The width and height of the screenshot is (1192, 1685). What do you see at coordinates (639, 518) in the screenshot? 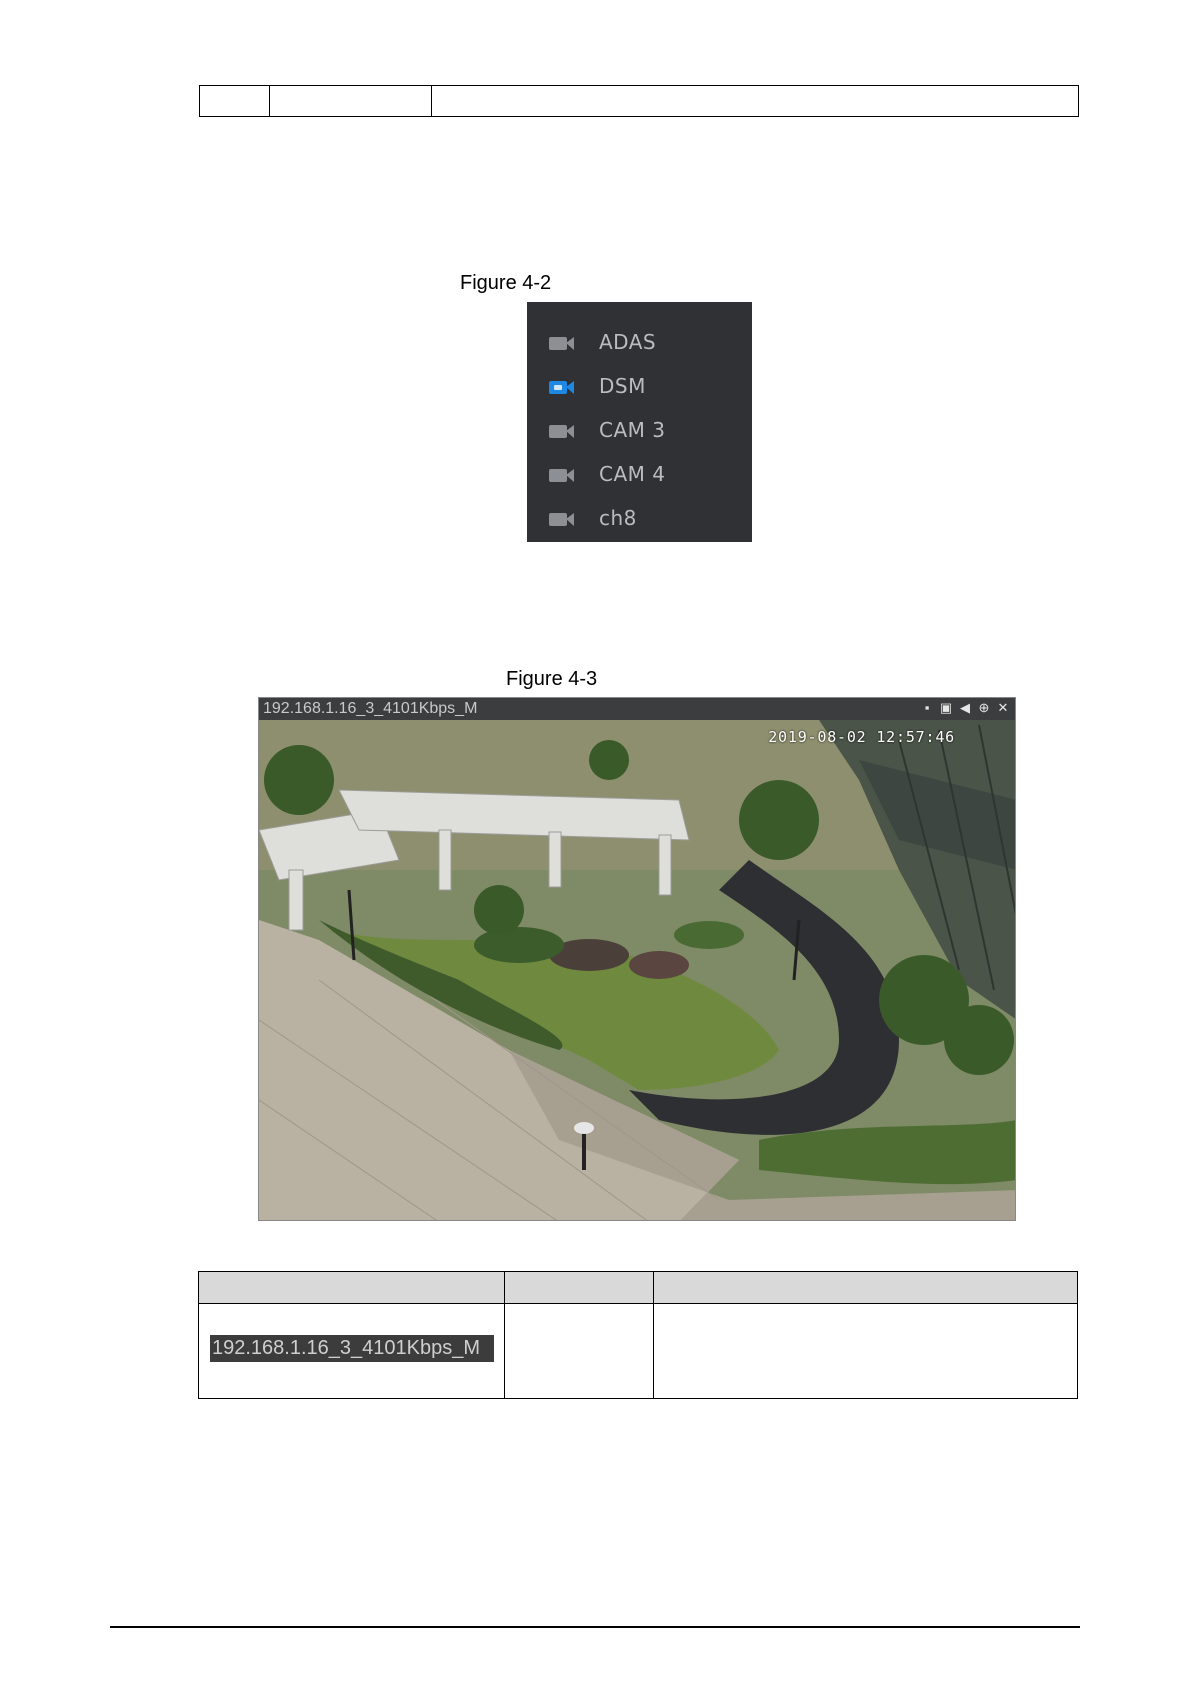
I see `camera-item-ch8: ch8` at bounding box center [639, 518].